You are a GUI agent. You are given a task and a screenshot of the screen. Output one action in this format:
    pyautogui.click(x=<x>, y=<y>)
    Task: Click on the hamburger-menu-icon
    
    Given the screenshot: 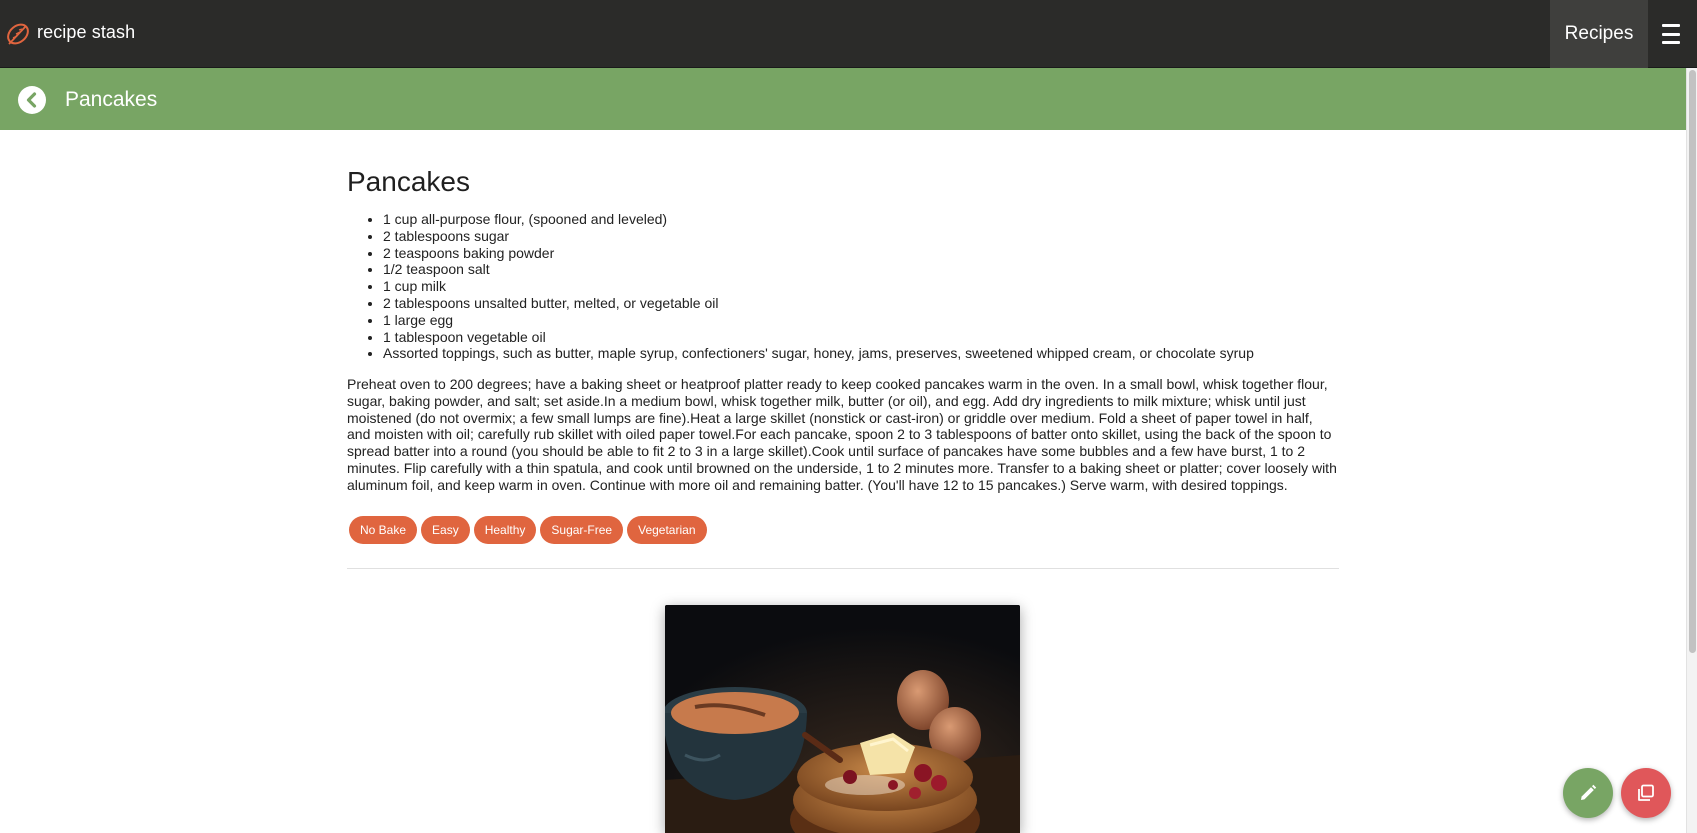 What is the action you would take?
    pyautogui.click(x=1671, y=34)
    